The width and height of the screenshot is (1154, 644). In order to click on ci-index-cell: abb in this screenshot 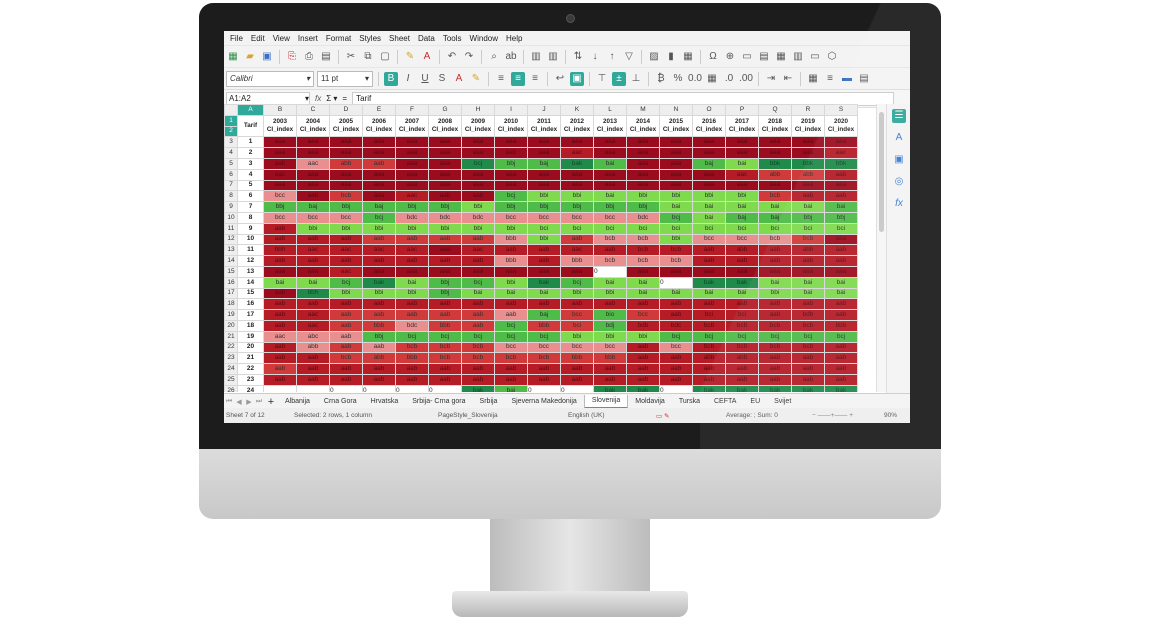, I will do `click(379, 358)`.